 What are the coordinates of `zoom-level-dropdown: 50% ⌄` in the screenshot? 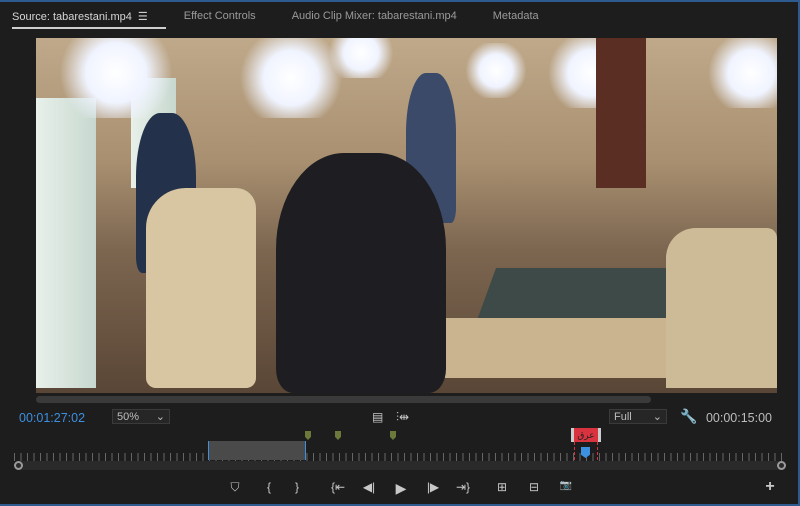 It's located at (141, 416).